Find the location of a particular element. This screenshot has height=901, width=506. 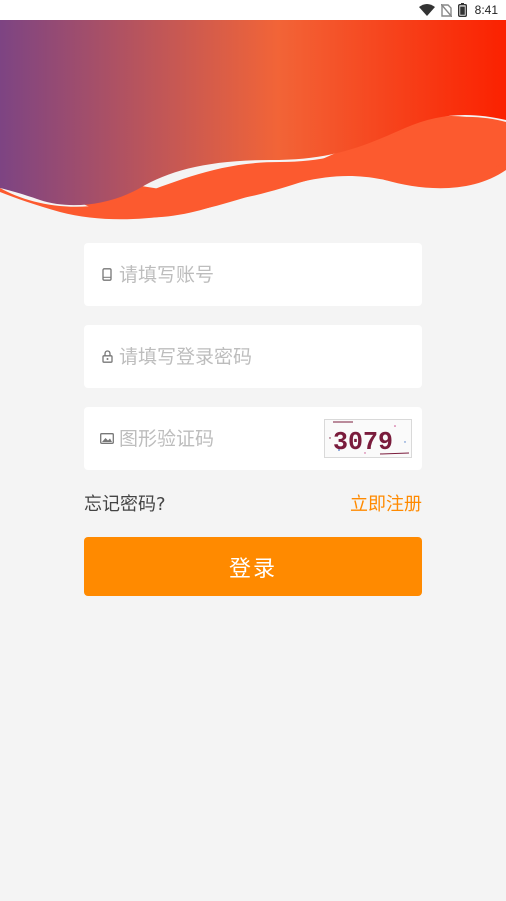

wifi-icon is located at coordinates (426, 10).